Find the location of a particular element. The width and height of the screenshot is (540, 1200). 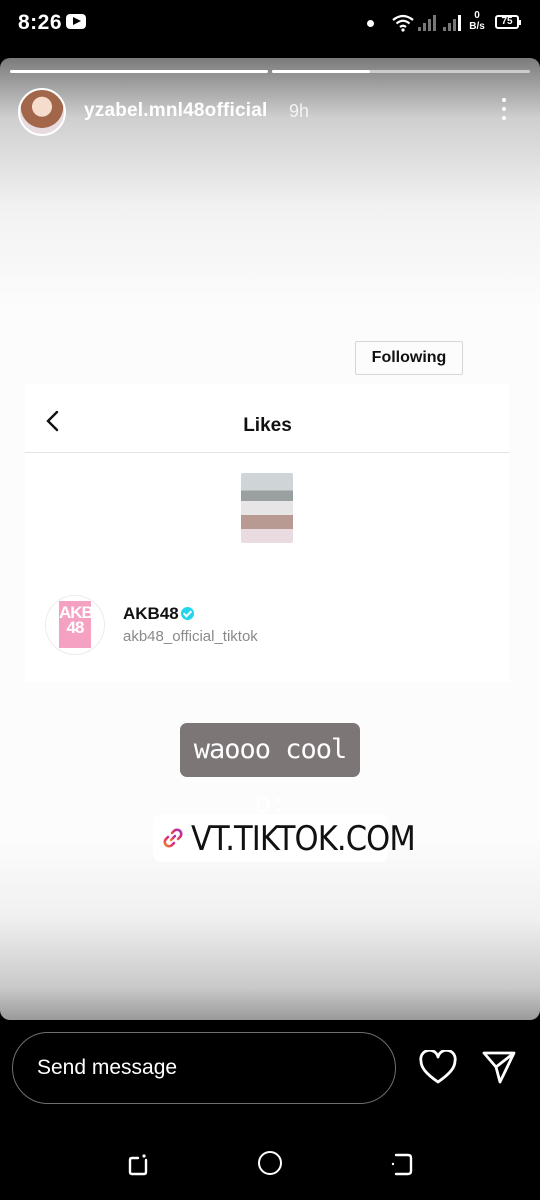

heart-icon is located at coordinates (438, 1067).